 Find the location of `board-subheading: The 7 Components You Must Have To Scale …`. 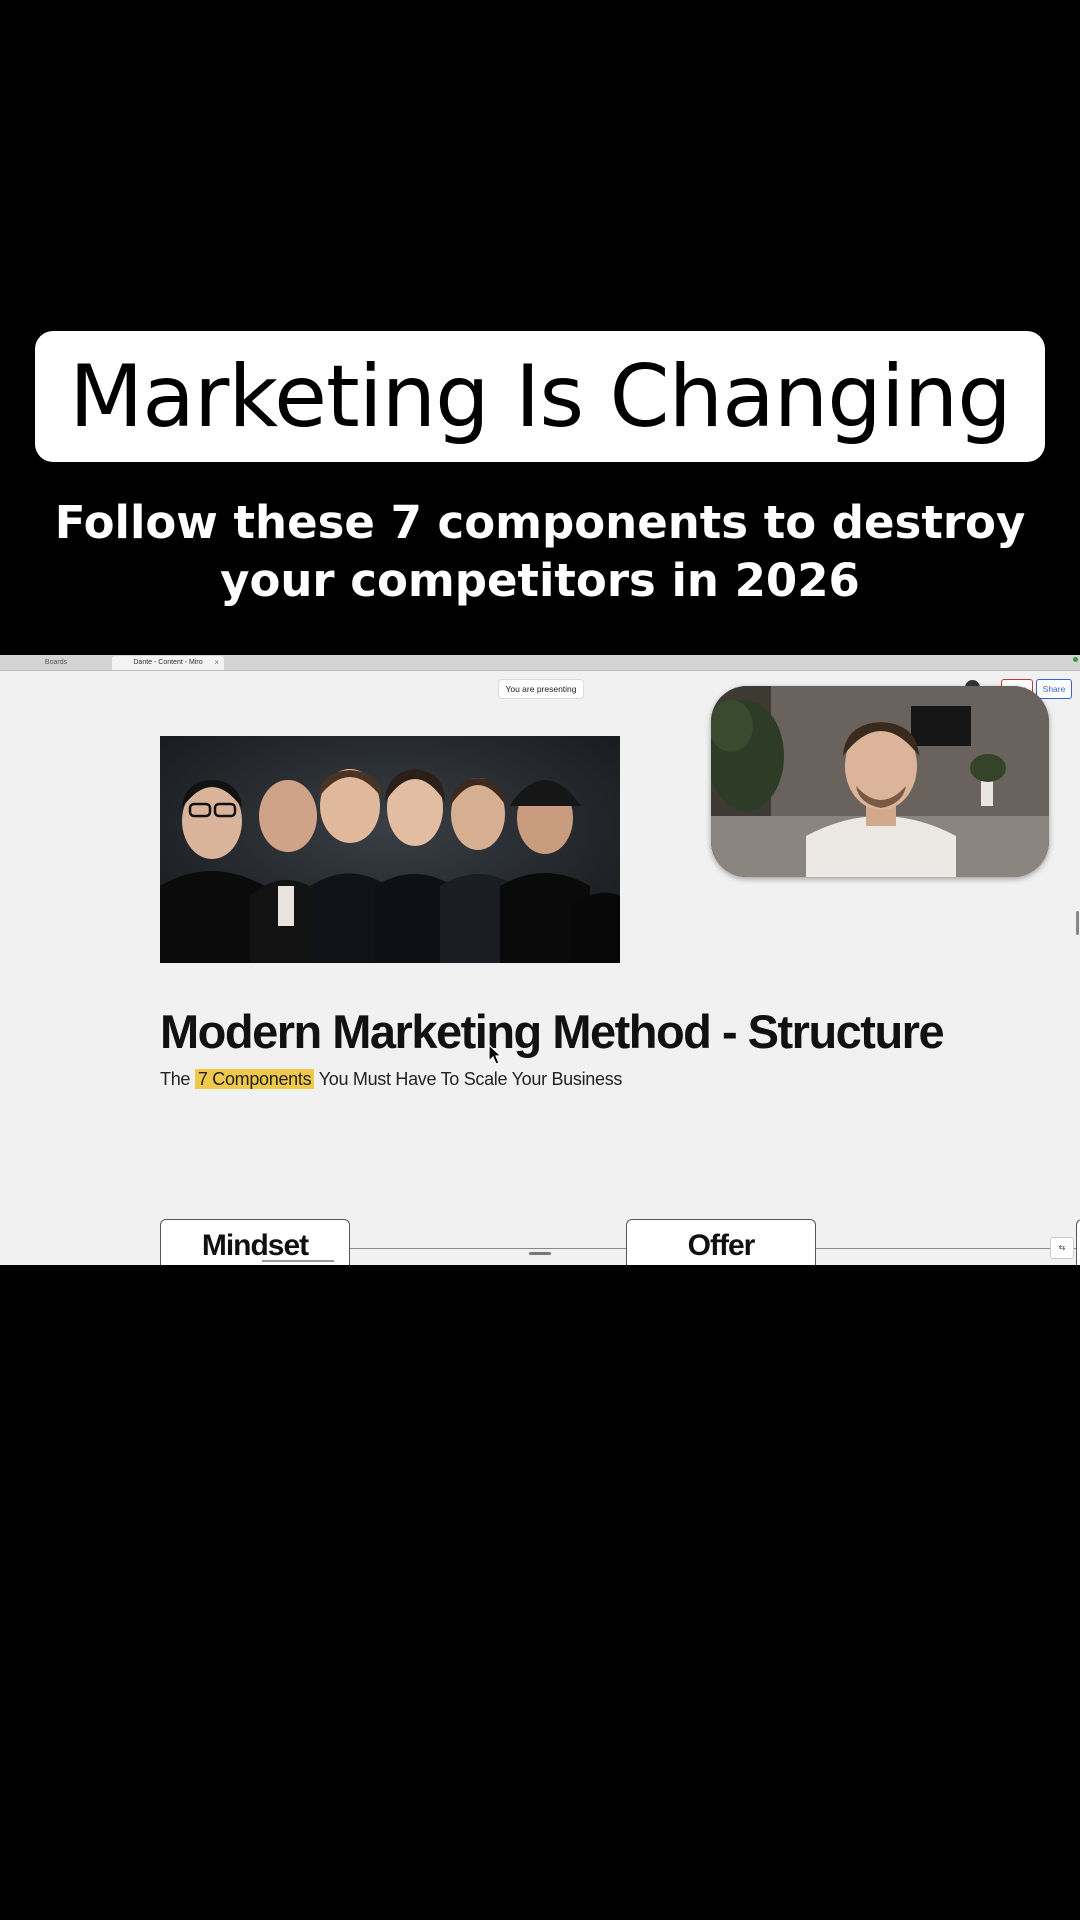

board-subheading: The 7 Components You Must Have To Scale … is located at coordinates (391, 1079).